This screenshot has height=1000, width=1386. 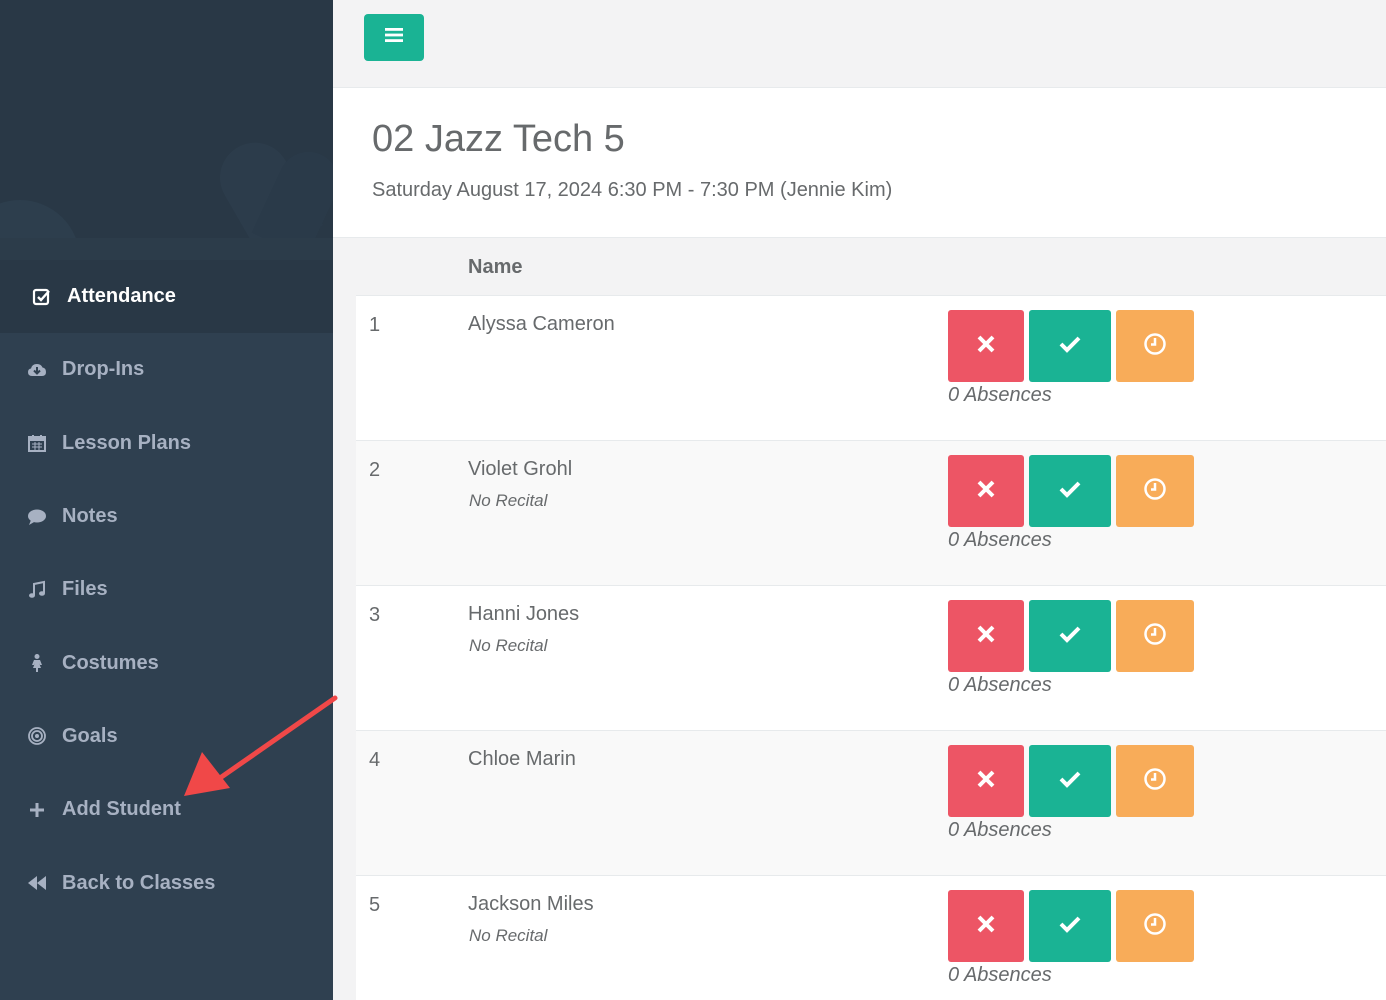 What do you see at coordinates (166, 736) in the screenshot?
I see `sidebar-item-goals: Goals` at bounding box center [166, 736].